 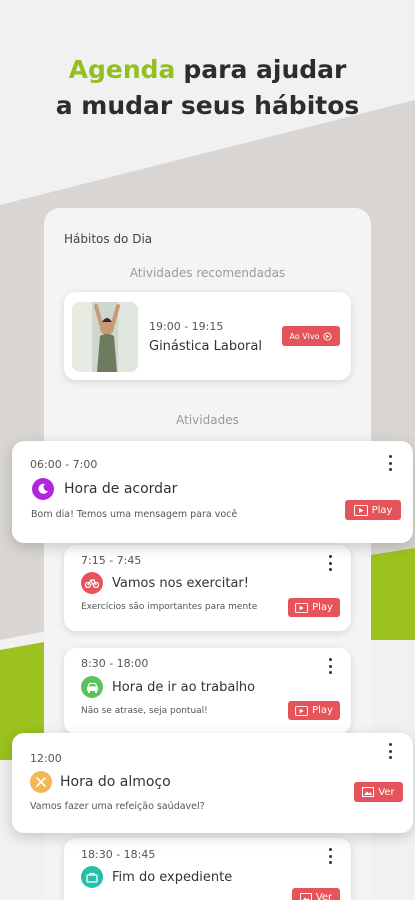 I want to click on activity-subtitle: Bom dia! Temos uma mensagem para você, so click(x=134, y=514).